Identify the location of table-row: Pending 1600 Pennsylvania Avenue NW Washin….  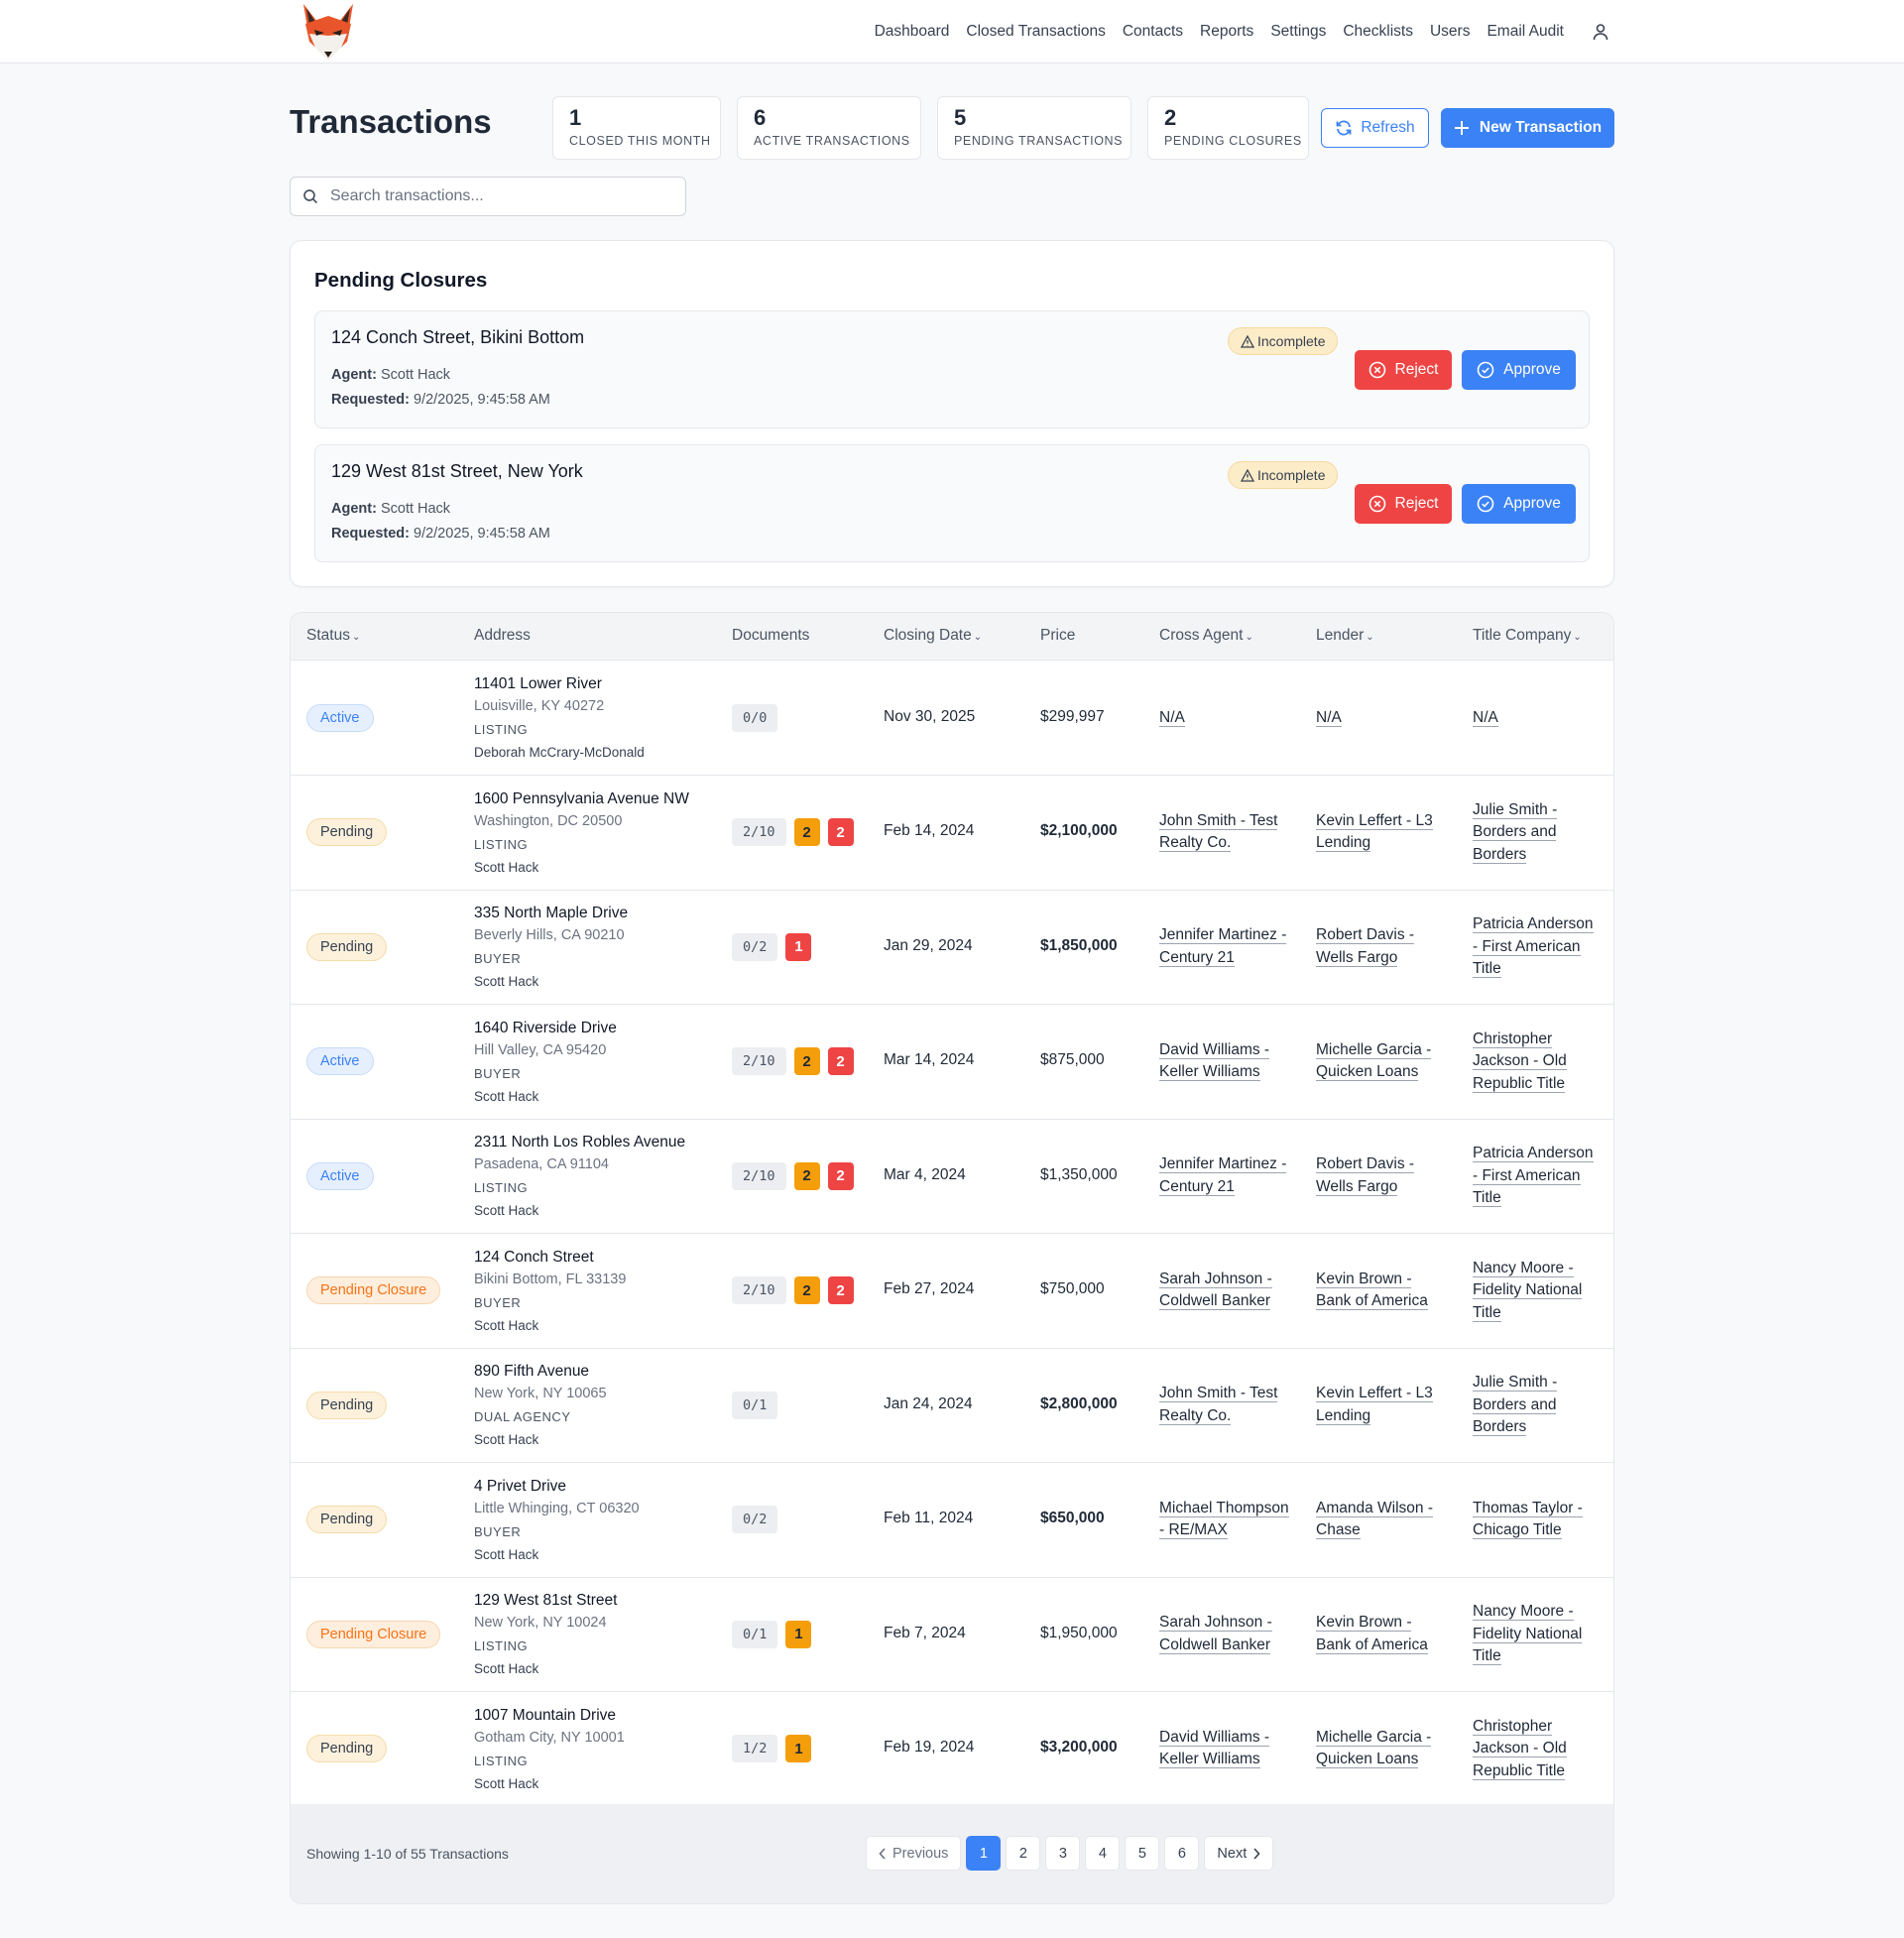
(952, 833).